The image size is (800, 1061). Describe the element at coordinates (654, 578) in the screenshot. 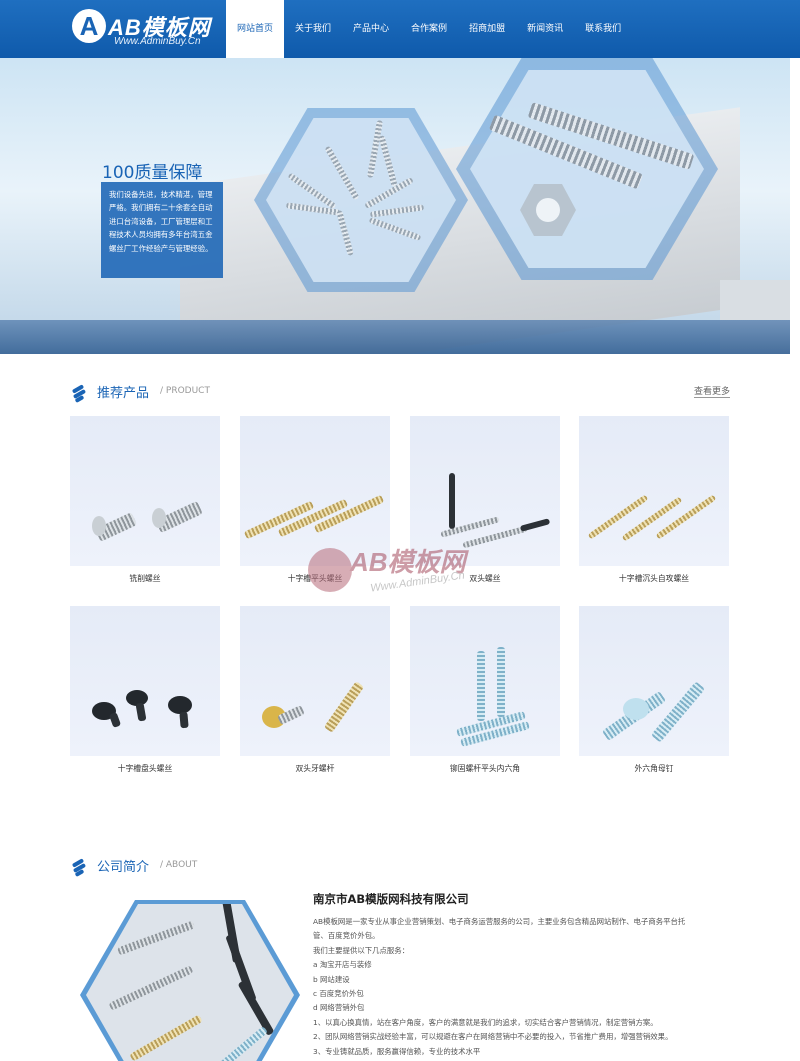

I see `product-name: 十字槽沉头自攻螺丝` at that location.